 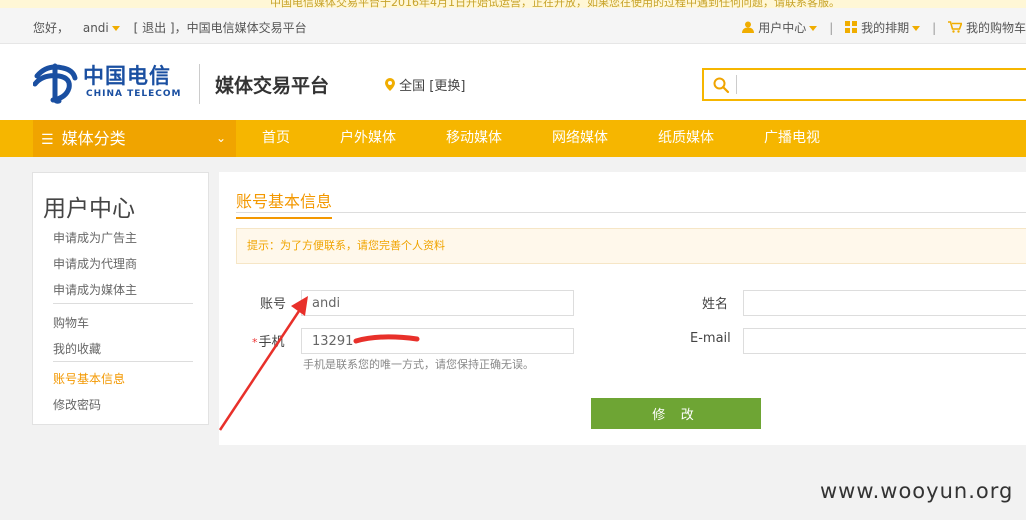 I want to click on my-schedule-menu: 我的排期, so click(x=883, y=27).